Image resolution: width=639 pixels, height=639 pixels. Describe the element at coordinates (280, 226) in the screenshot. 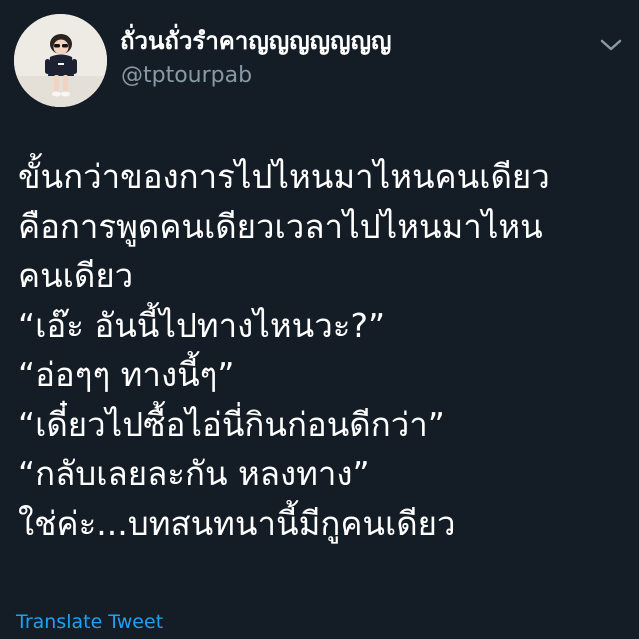

I see `tweet-line: คือการพูดคนเดียวเวลาไปไหนมาไหน` at that location.